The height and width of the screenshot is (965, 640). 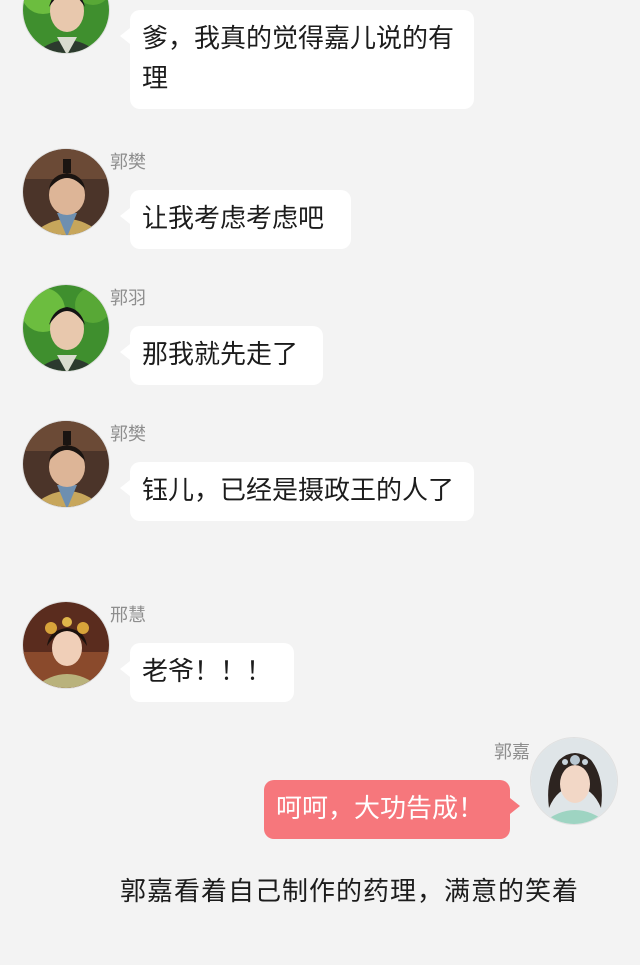 I want to click on message-bubble: 老爷！！！, so click(x=207, y=672).